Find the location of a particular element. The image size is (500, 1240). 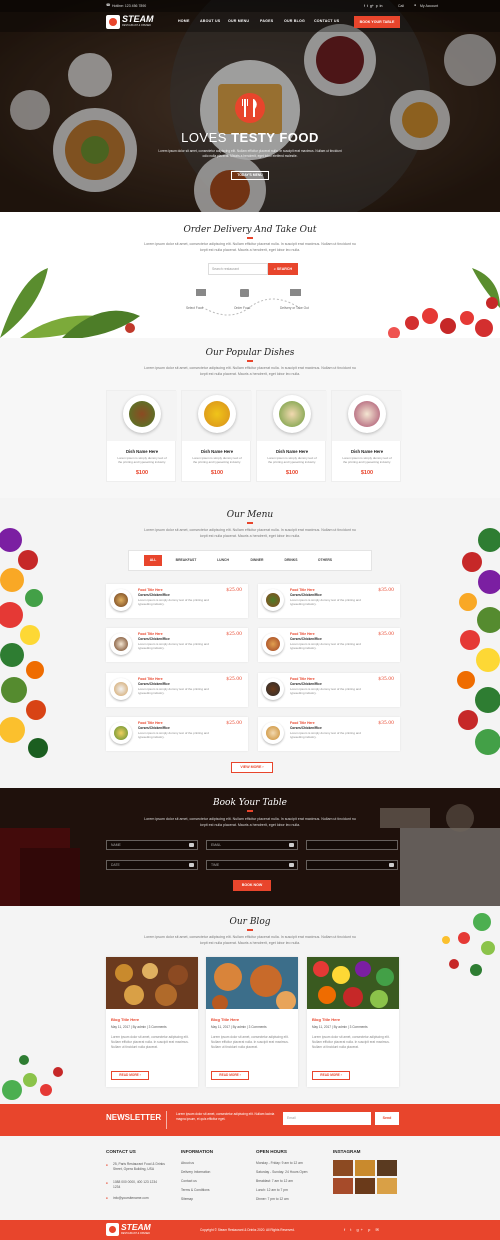

my-account-link: My Account is located at coordinates (429, 6).